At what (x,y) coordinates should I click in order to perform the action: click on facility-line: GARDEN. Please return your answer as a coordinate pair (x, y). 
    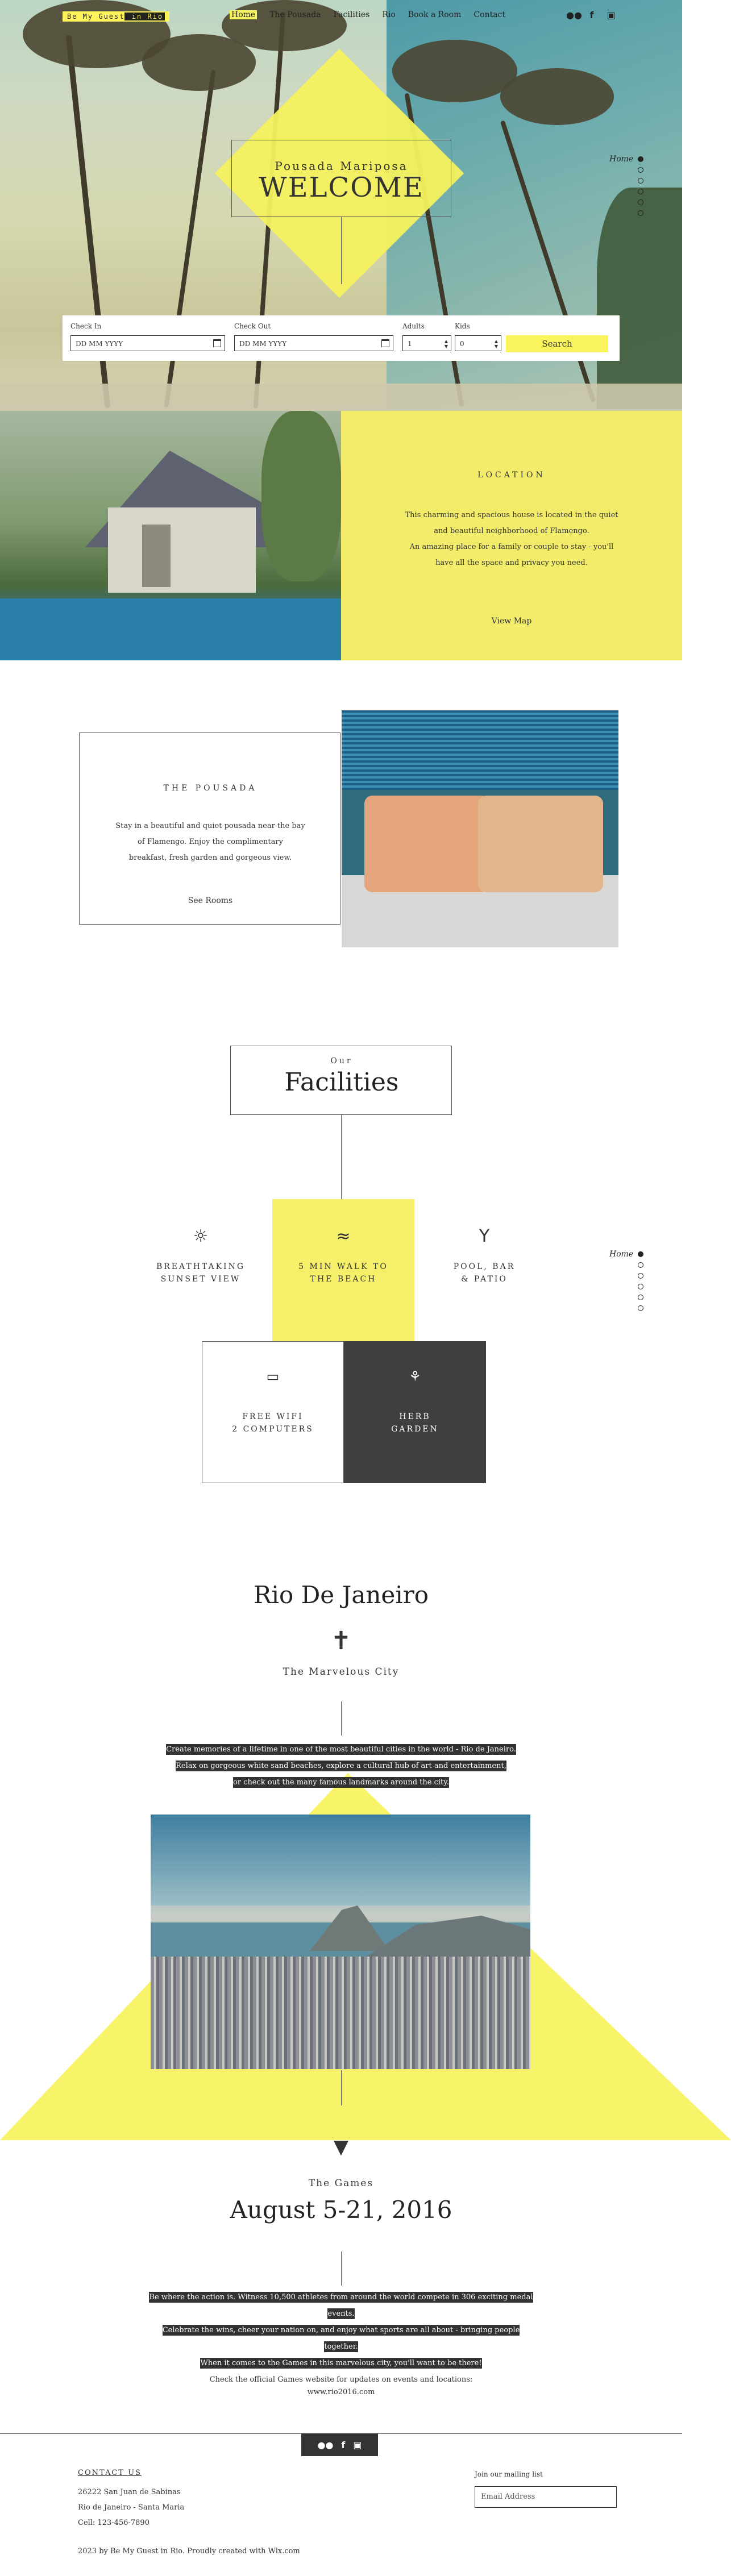
    Looking at the image, I should click on (415, 1429).